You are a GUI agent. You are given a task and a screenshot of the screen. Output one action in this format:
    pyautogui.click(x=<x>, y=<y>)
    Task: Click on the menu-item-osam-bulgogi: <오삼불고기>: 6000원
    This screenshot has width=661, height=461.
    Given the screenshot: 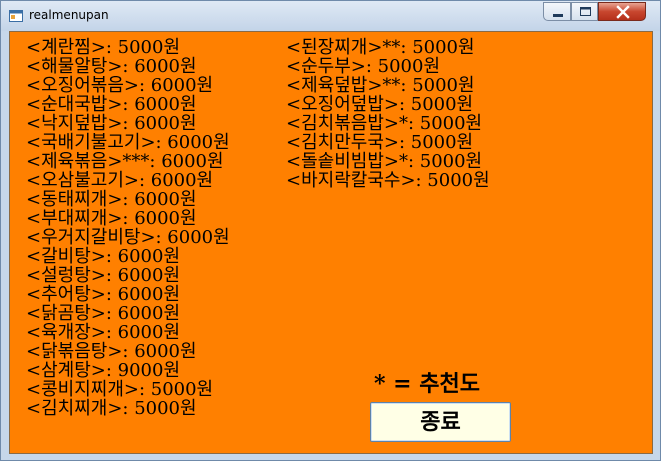 What is the action you would take?
    pyautogui.click(x=120, y=180)
    